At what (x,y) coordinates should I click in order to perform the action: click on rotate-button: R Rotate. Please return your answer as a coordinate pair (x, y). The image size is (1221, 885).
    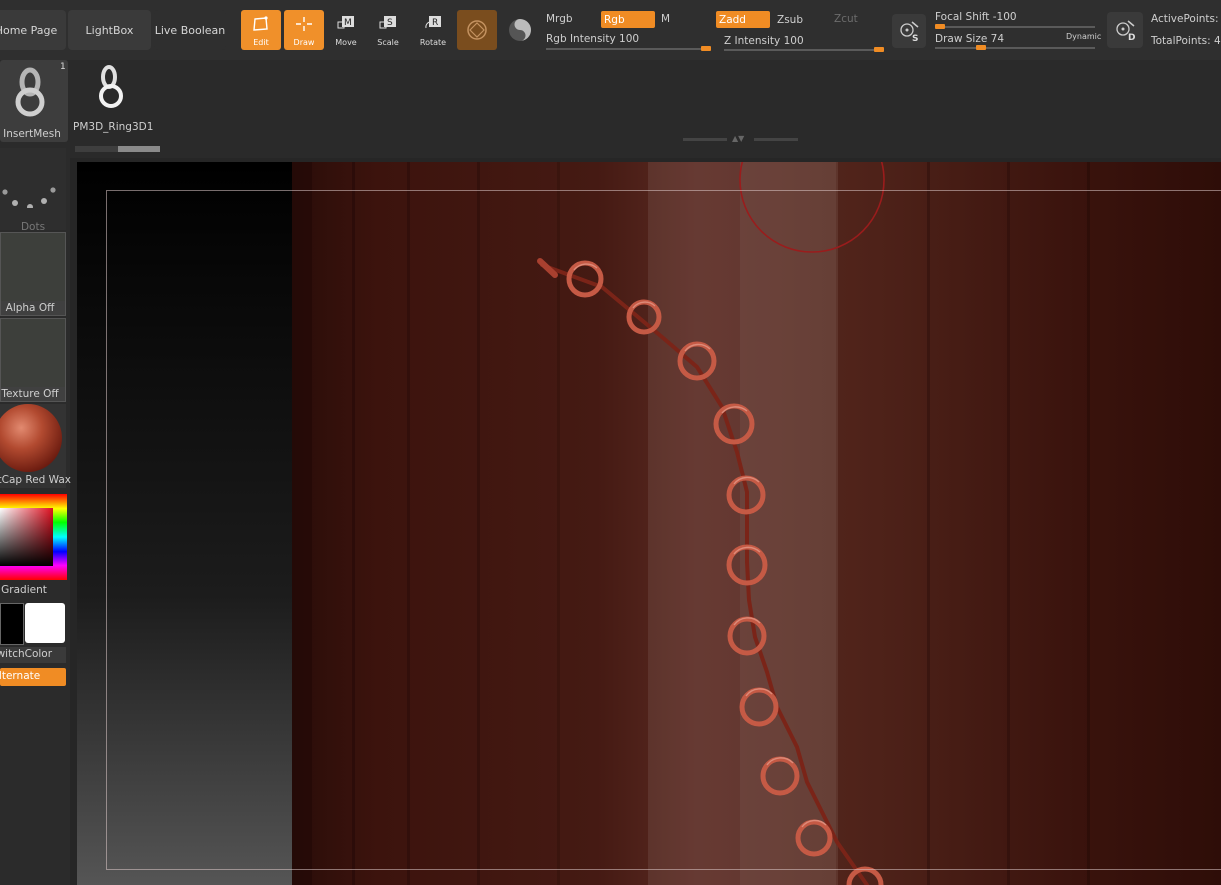
    Looking at the image, I should click on (433, 30).